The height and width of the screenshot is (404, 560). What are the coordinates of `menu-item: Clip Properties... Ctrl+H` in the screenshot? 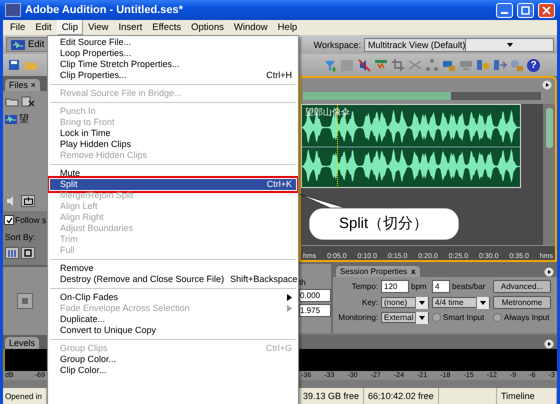 It's located at (173, 75).